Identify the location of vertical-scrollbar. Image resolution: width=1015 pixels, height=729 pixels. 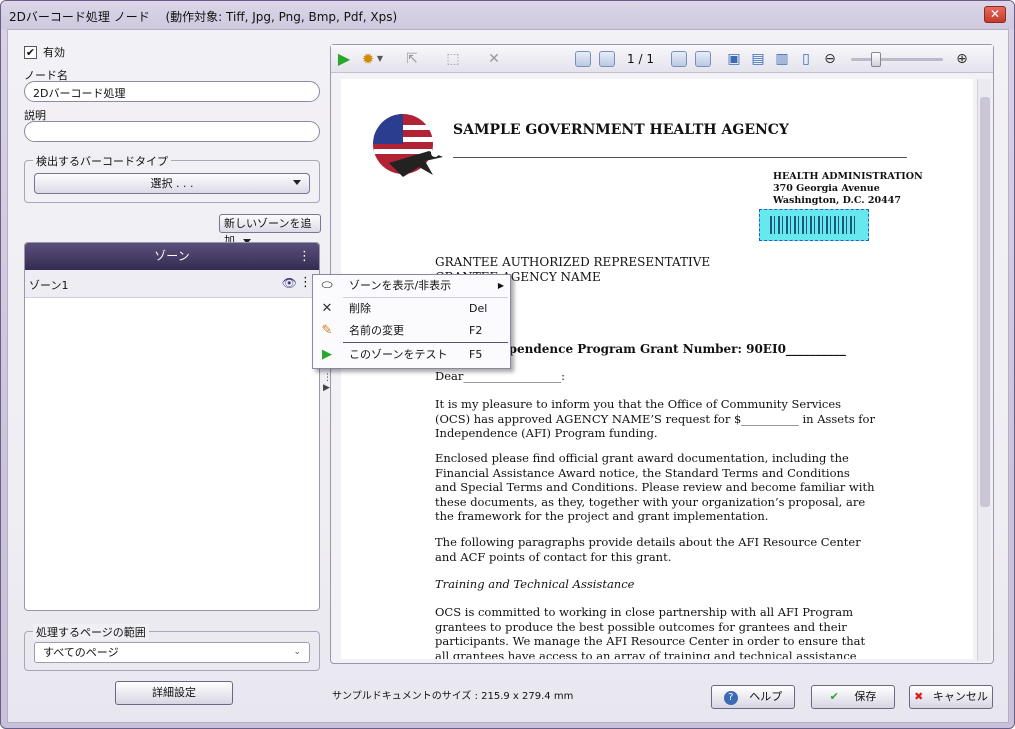
(984, 370).